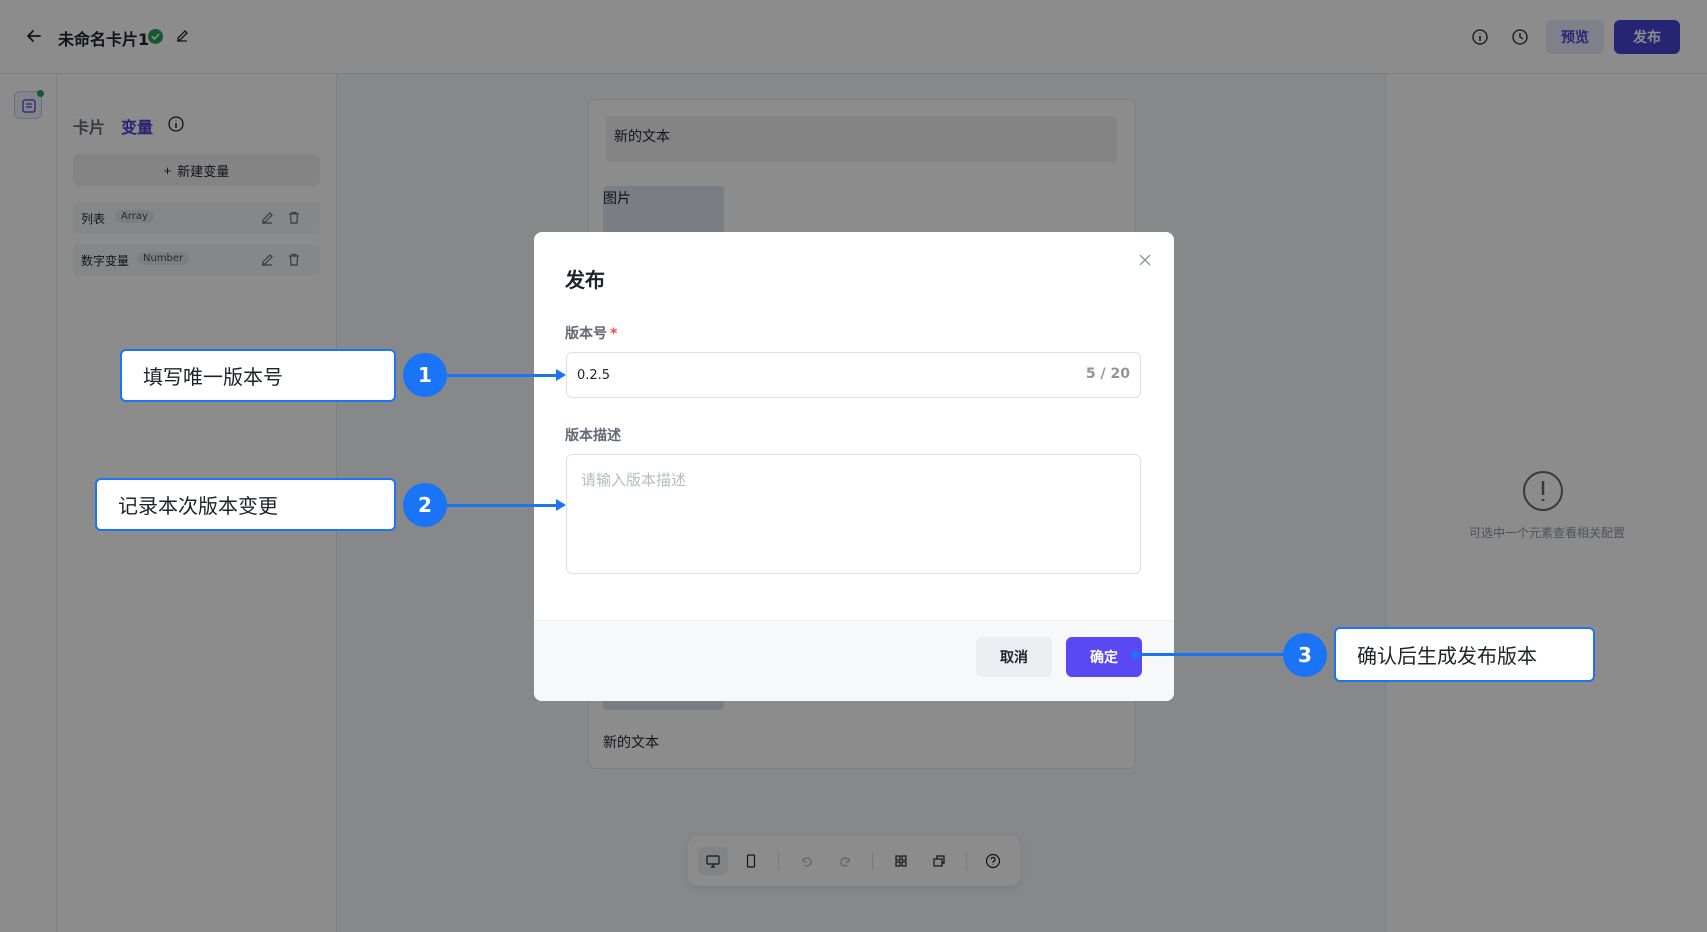 The height and width of the screenshot is (932, 1707). Describe the element at coordinates (634, 480) in the screenshot. I see `description-placeholder: 请输入版本描述` at that location.